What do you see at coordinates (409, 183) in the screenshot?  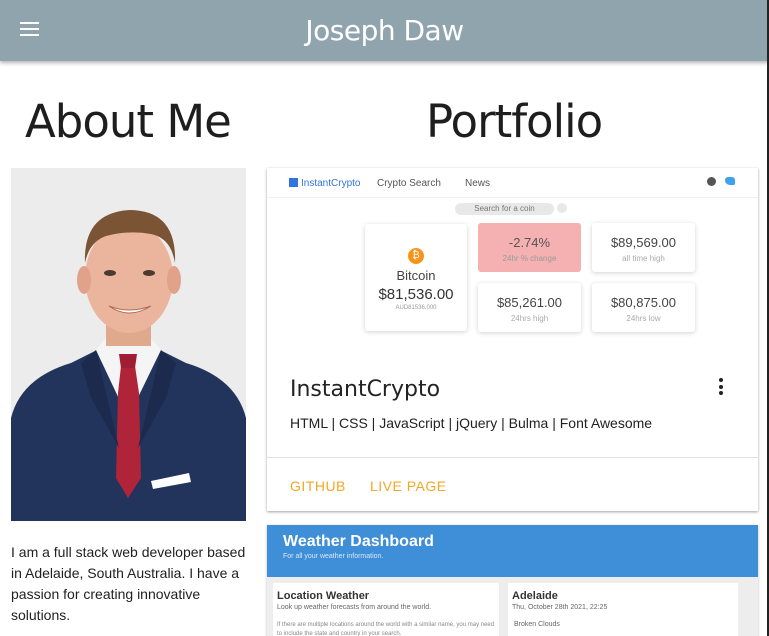 I see `preview-nav-search: Crypto Search` at bounding box center [409, 183].